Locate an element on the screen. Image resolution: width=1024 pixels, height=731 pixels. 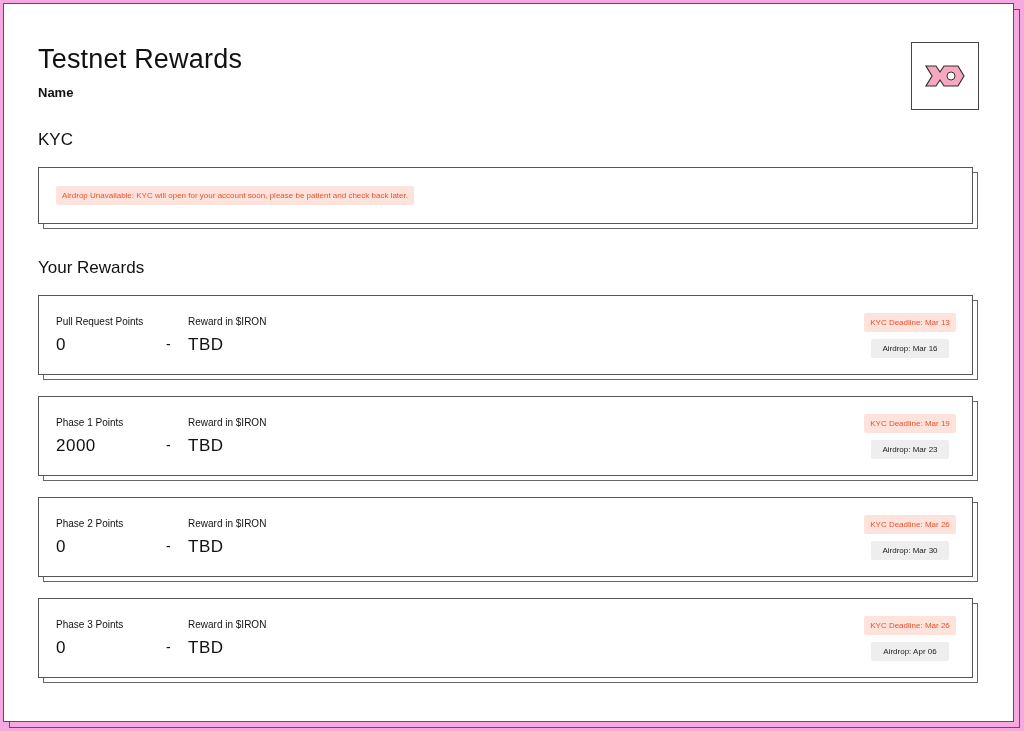
logo-icon is located at coordinates (945, 76).